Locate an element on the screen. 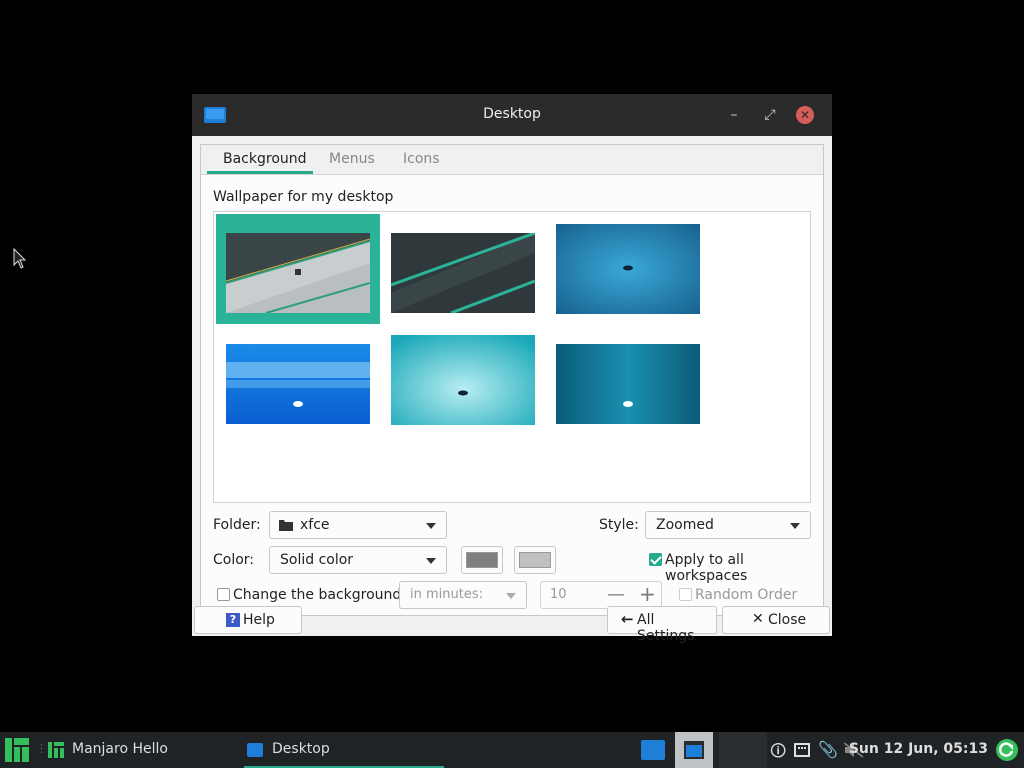 The width and height of the screenshot is (1024, 768). update-shield-icon: 🛈 is located at coordinates (778, 753).